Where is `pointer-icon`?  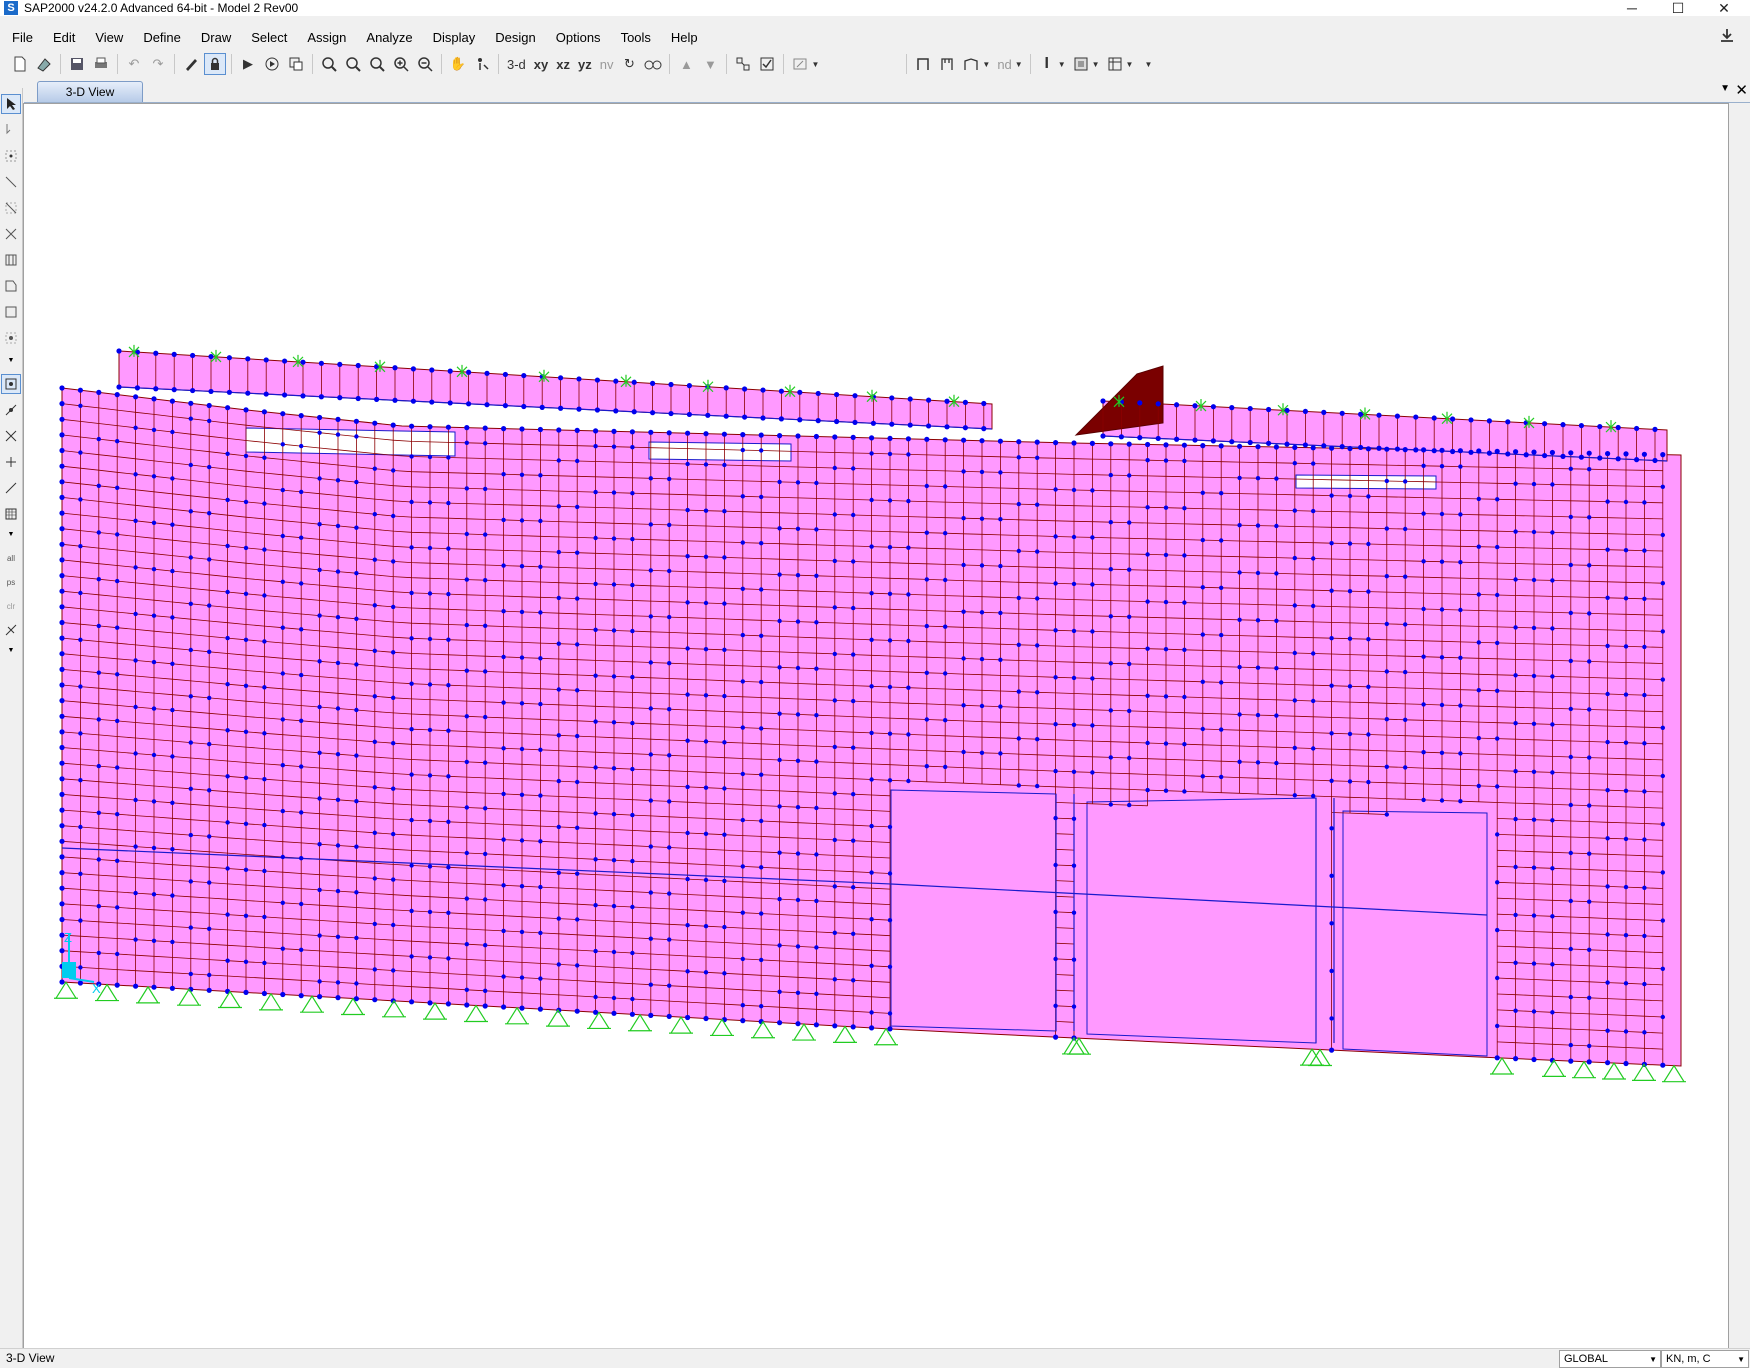
pointer-icon is located at coordinates (11, 104).